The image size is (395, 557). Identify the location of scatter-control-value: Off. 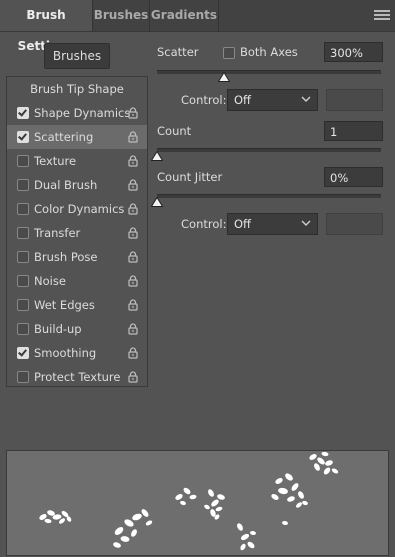
(242, 100).